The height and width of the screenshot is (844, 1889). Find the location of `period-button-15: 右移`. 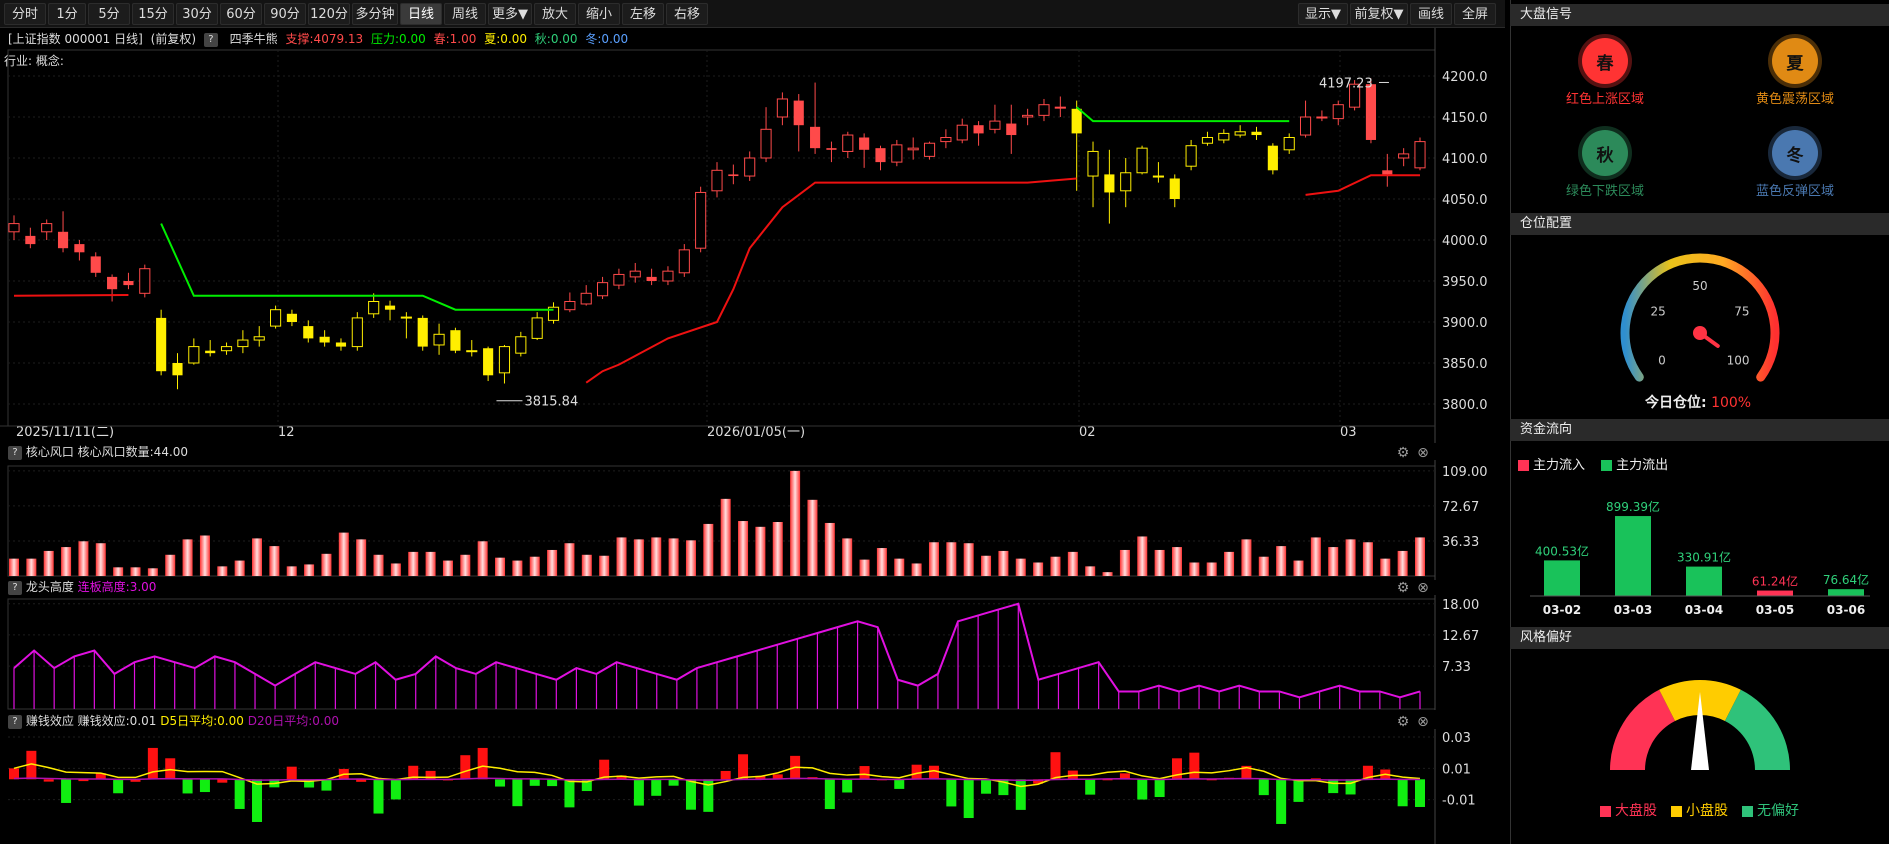

period-button-15: 右移 is located at coordinates (687, 14).